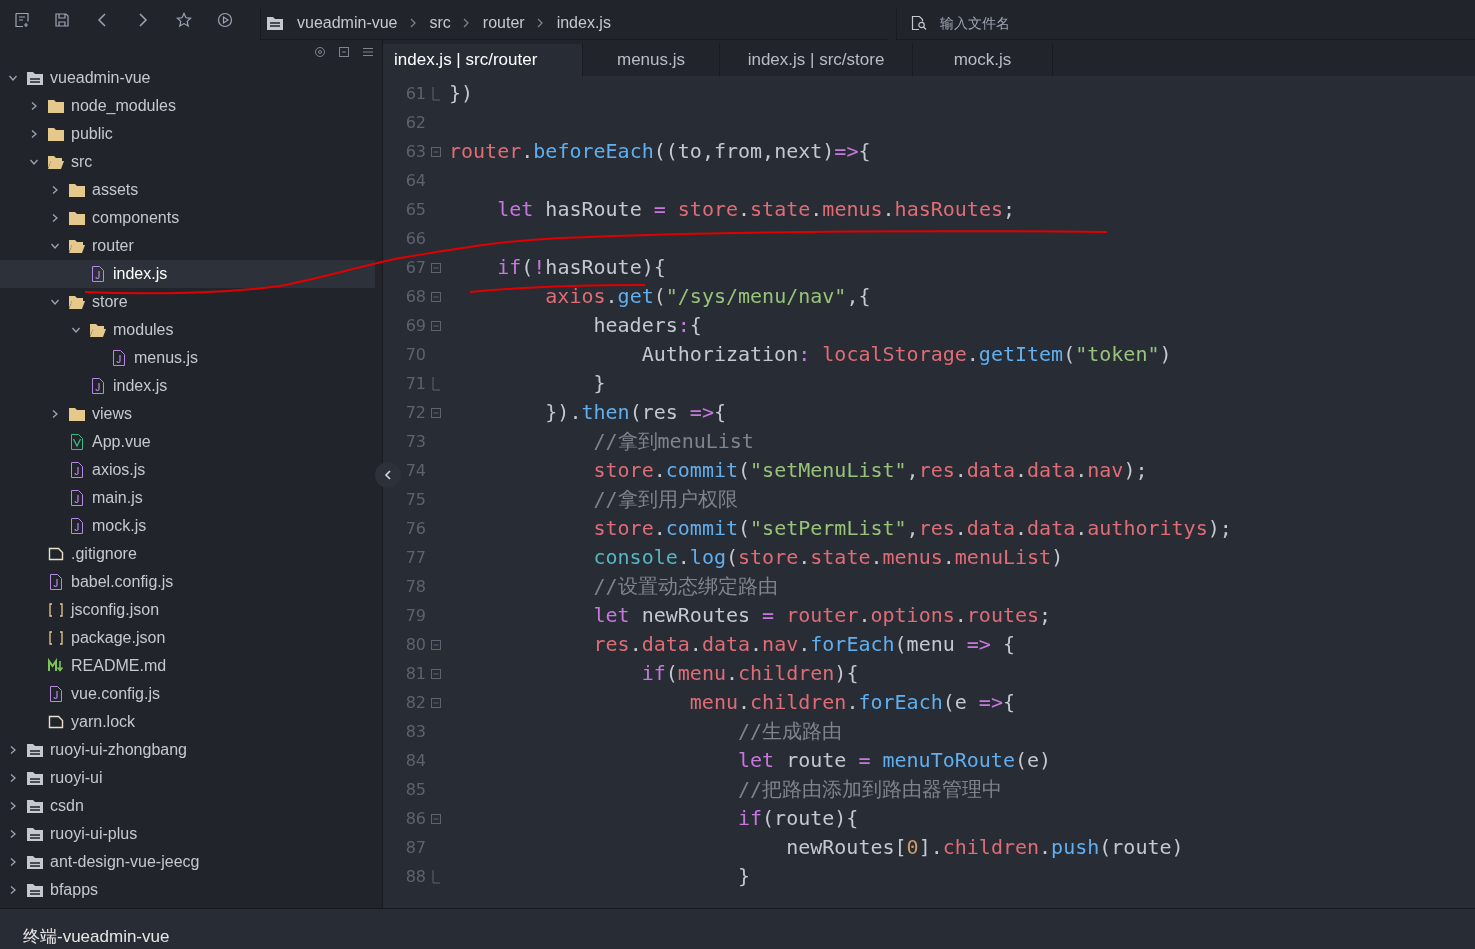 The height and width of the screenshot is (949, 1475). I want to click on tree-item: views, so click(112, 414).